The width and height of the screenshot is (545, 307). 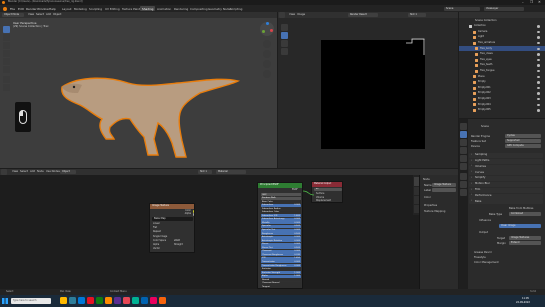 I want to click on image-node-output-socket, so click(x=193, y=211).